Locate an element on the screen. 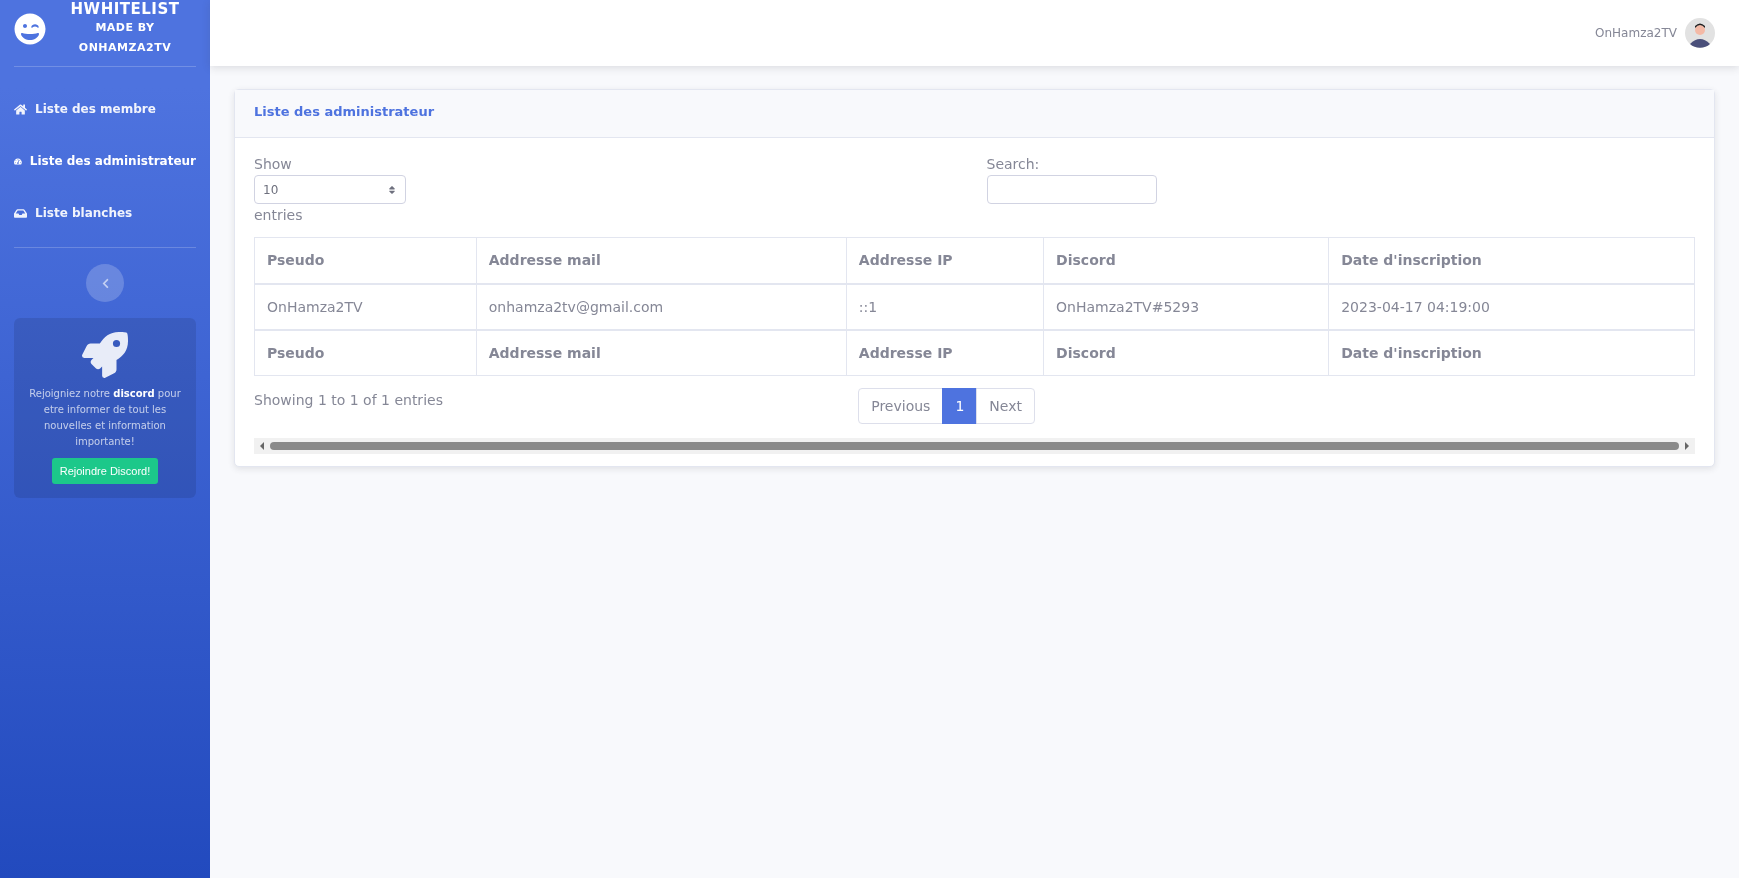 This screenshot has width=1739, height=878. column-footer: Addresse mail is located at coordinates (661, 352).